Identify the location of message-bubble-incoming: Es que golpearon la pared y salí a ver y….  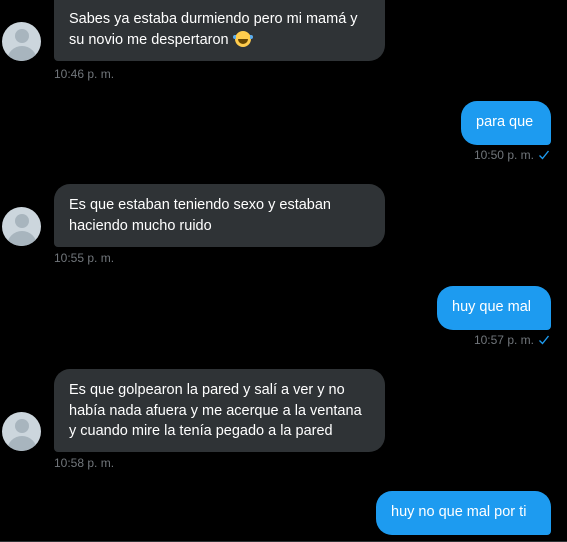
(219, 410).